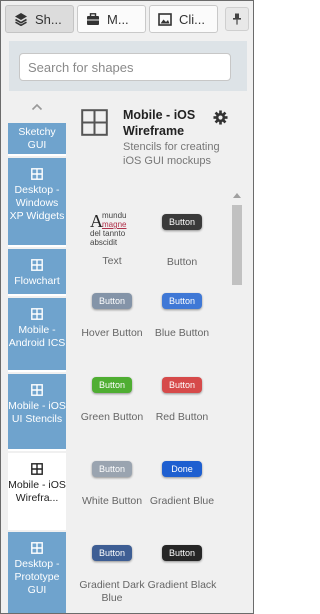  What do you see at coordinates (112, 399) in the screenshot?
I see `shape-green-button: Button Green Button` at bounding box center [112, 399].